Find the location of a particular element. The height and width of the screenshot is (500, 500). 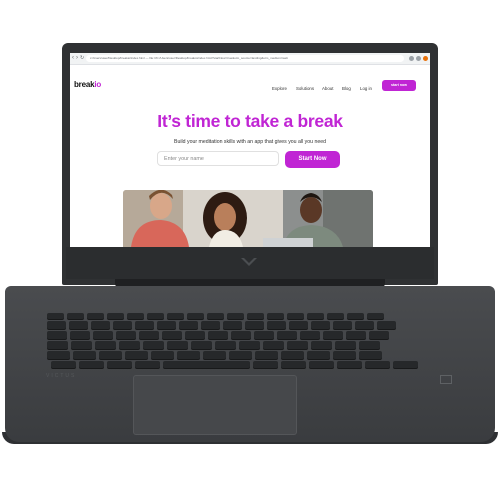

start-now-button: Start Now is located at coordinates (312, 159).